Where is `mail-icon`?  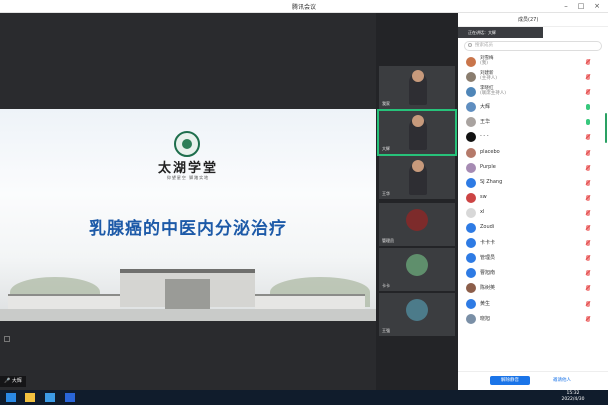 mail-icon is located at coordinates (50, 397).